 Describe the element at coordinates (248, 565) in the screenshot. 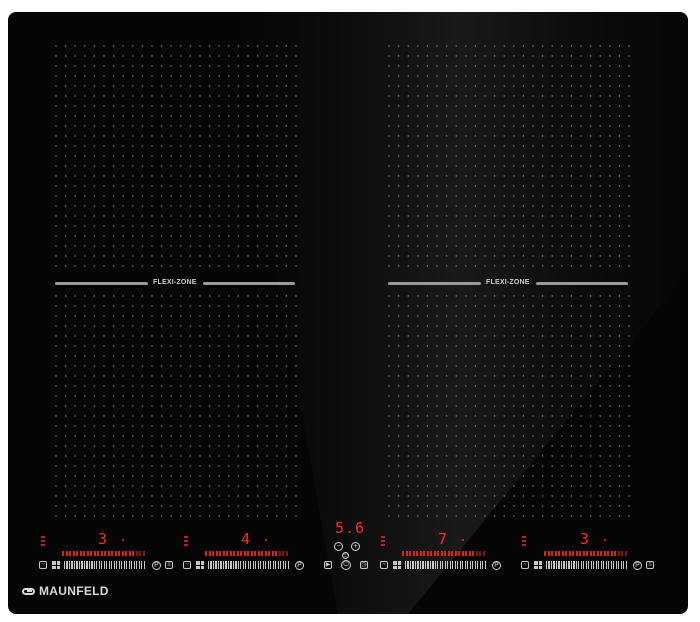

I see `zone-2-slider` at that location.